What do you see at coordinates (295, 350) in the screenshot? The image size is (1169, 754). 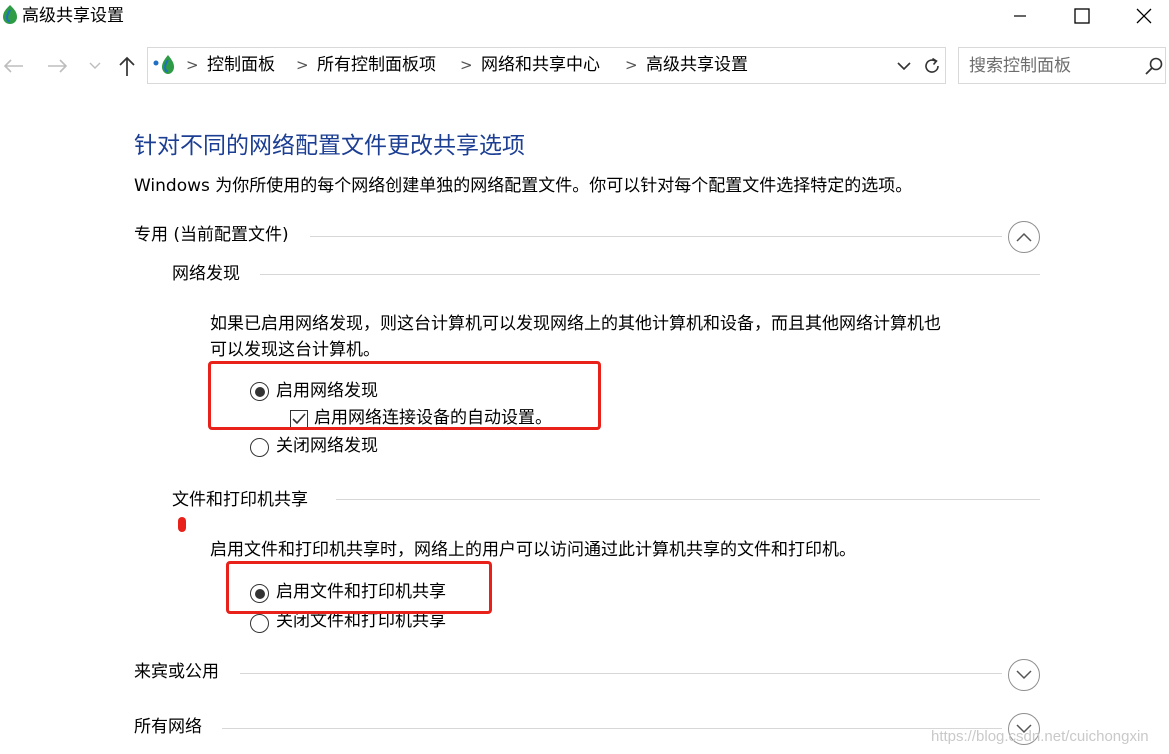 I see `network-discovery-desc-line2: 可以发现这台计算机。` at bounding box center [295, 350].